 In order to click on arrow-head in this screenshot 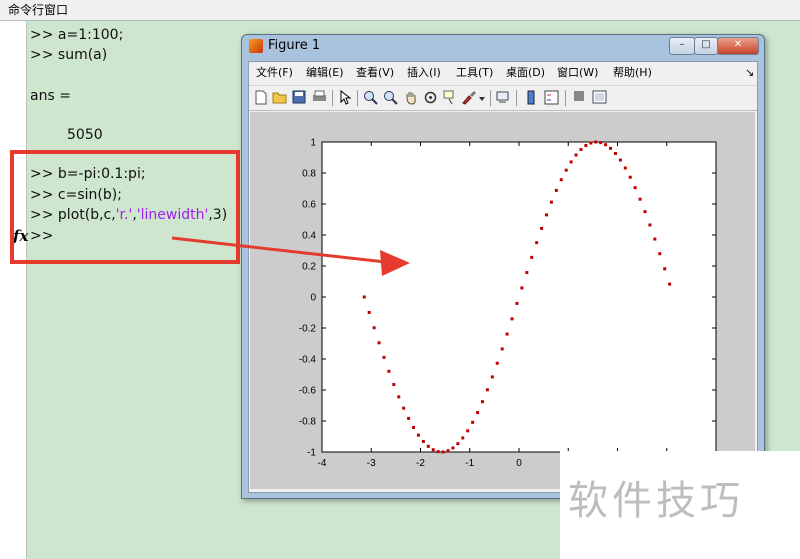, I will do `click(395, 263)`.